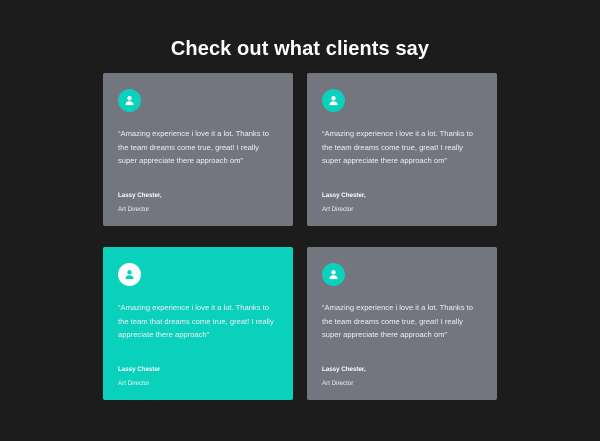 The height and width of the screenshot is (441, 600). What do you see at coordinates (139, 369) in the screenshot?
I see `testimonial-author-name: Lassy Chester` at bounding box center [139, 369].